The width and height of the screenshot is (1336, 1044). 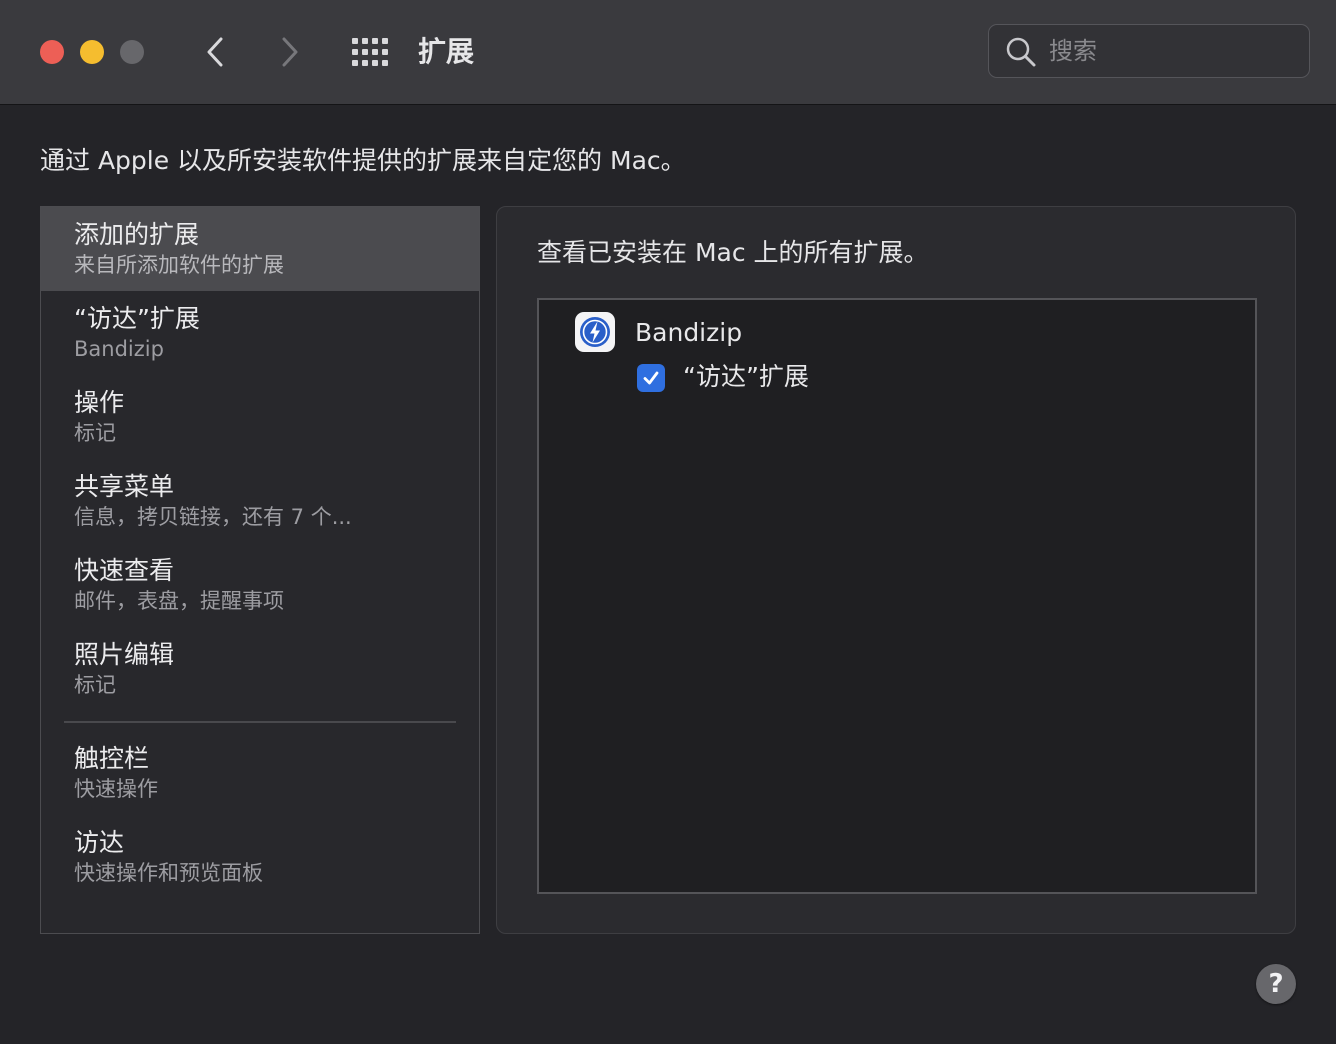 What do you see at coordinates (689, 332) in the screenshot?
I see `app-name: Bandizip` at bounding box center [689, 332].